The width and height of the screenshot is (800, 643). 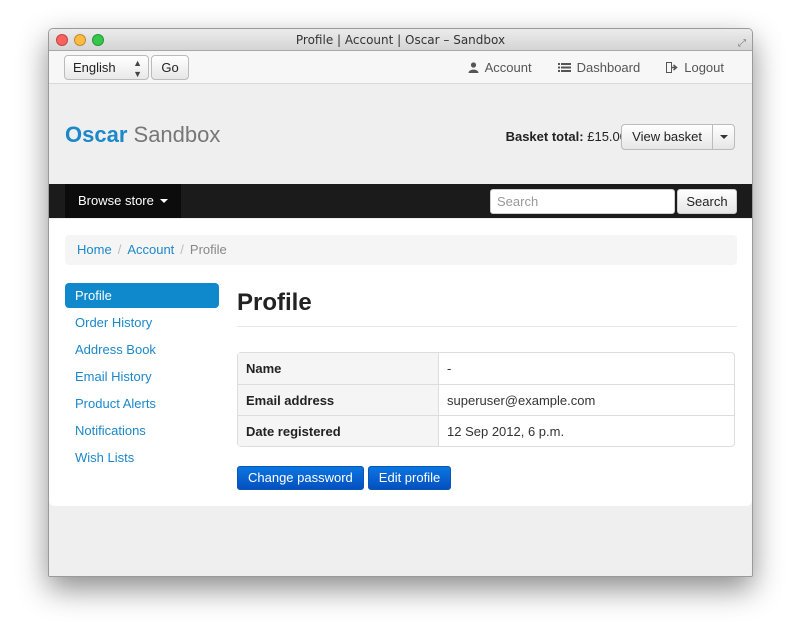 I want to click on close-window-icon, so click(x=62, y=40).